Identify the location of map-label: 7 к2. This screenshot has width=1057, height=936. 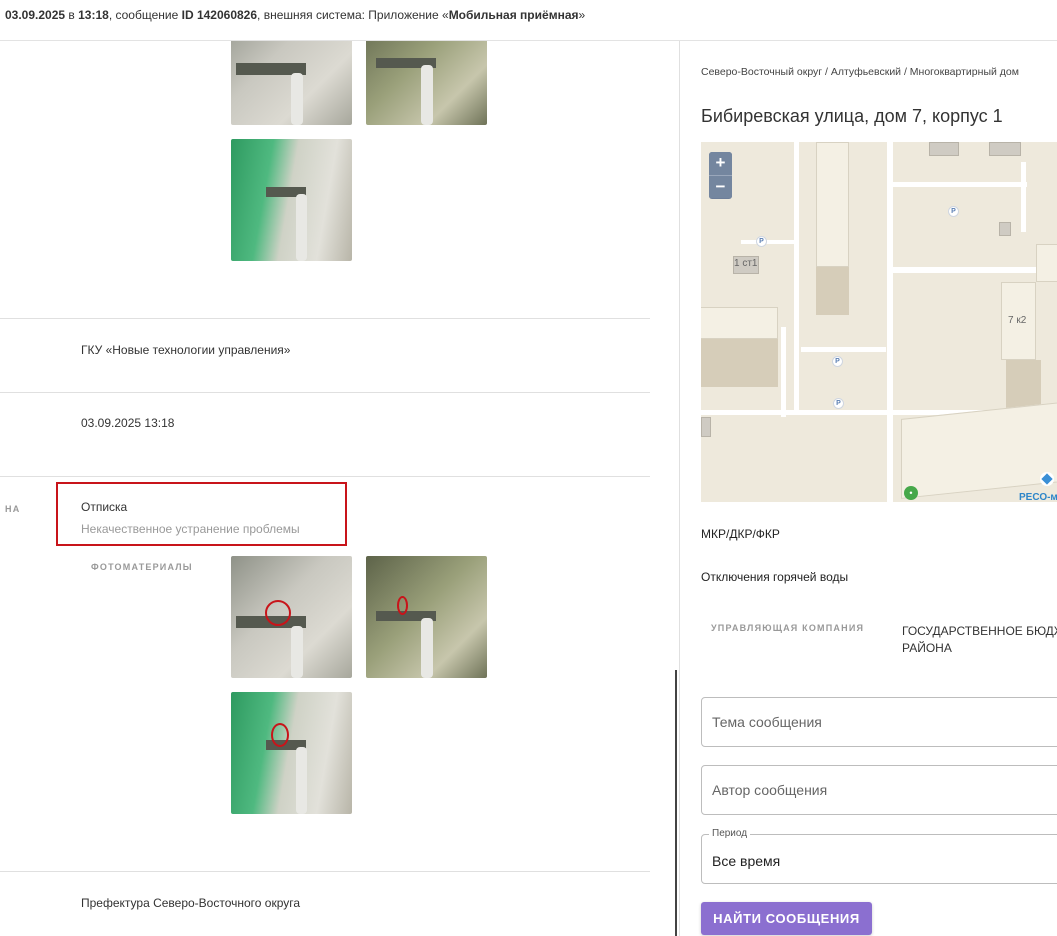
(1017, 320).